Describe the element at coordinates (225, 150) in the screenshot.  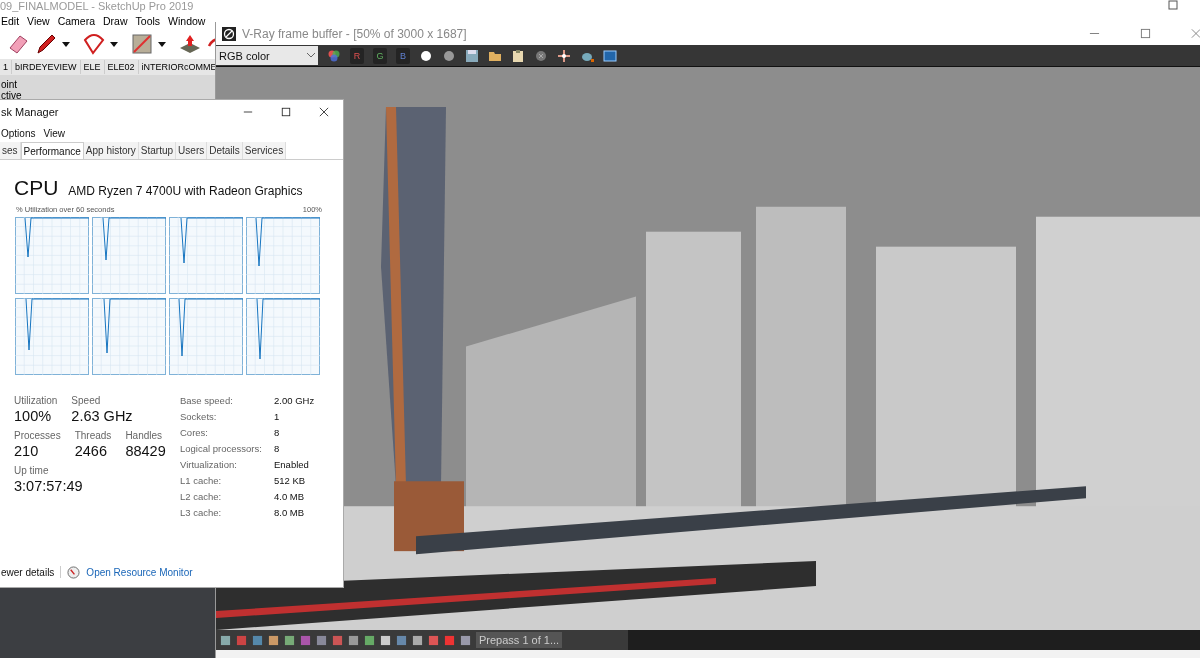
I see `tab: Details` at that location.